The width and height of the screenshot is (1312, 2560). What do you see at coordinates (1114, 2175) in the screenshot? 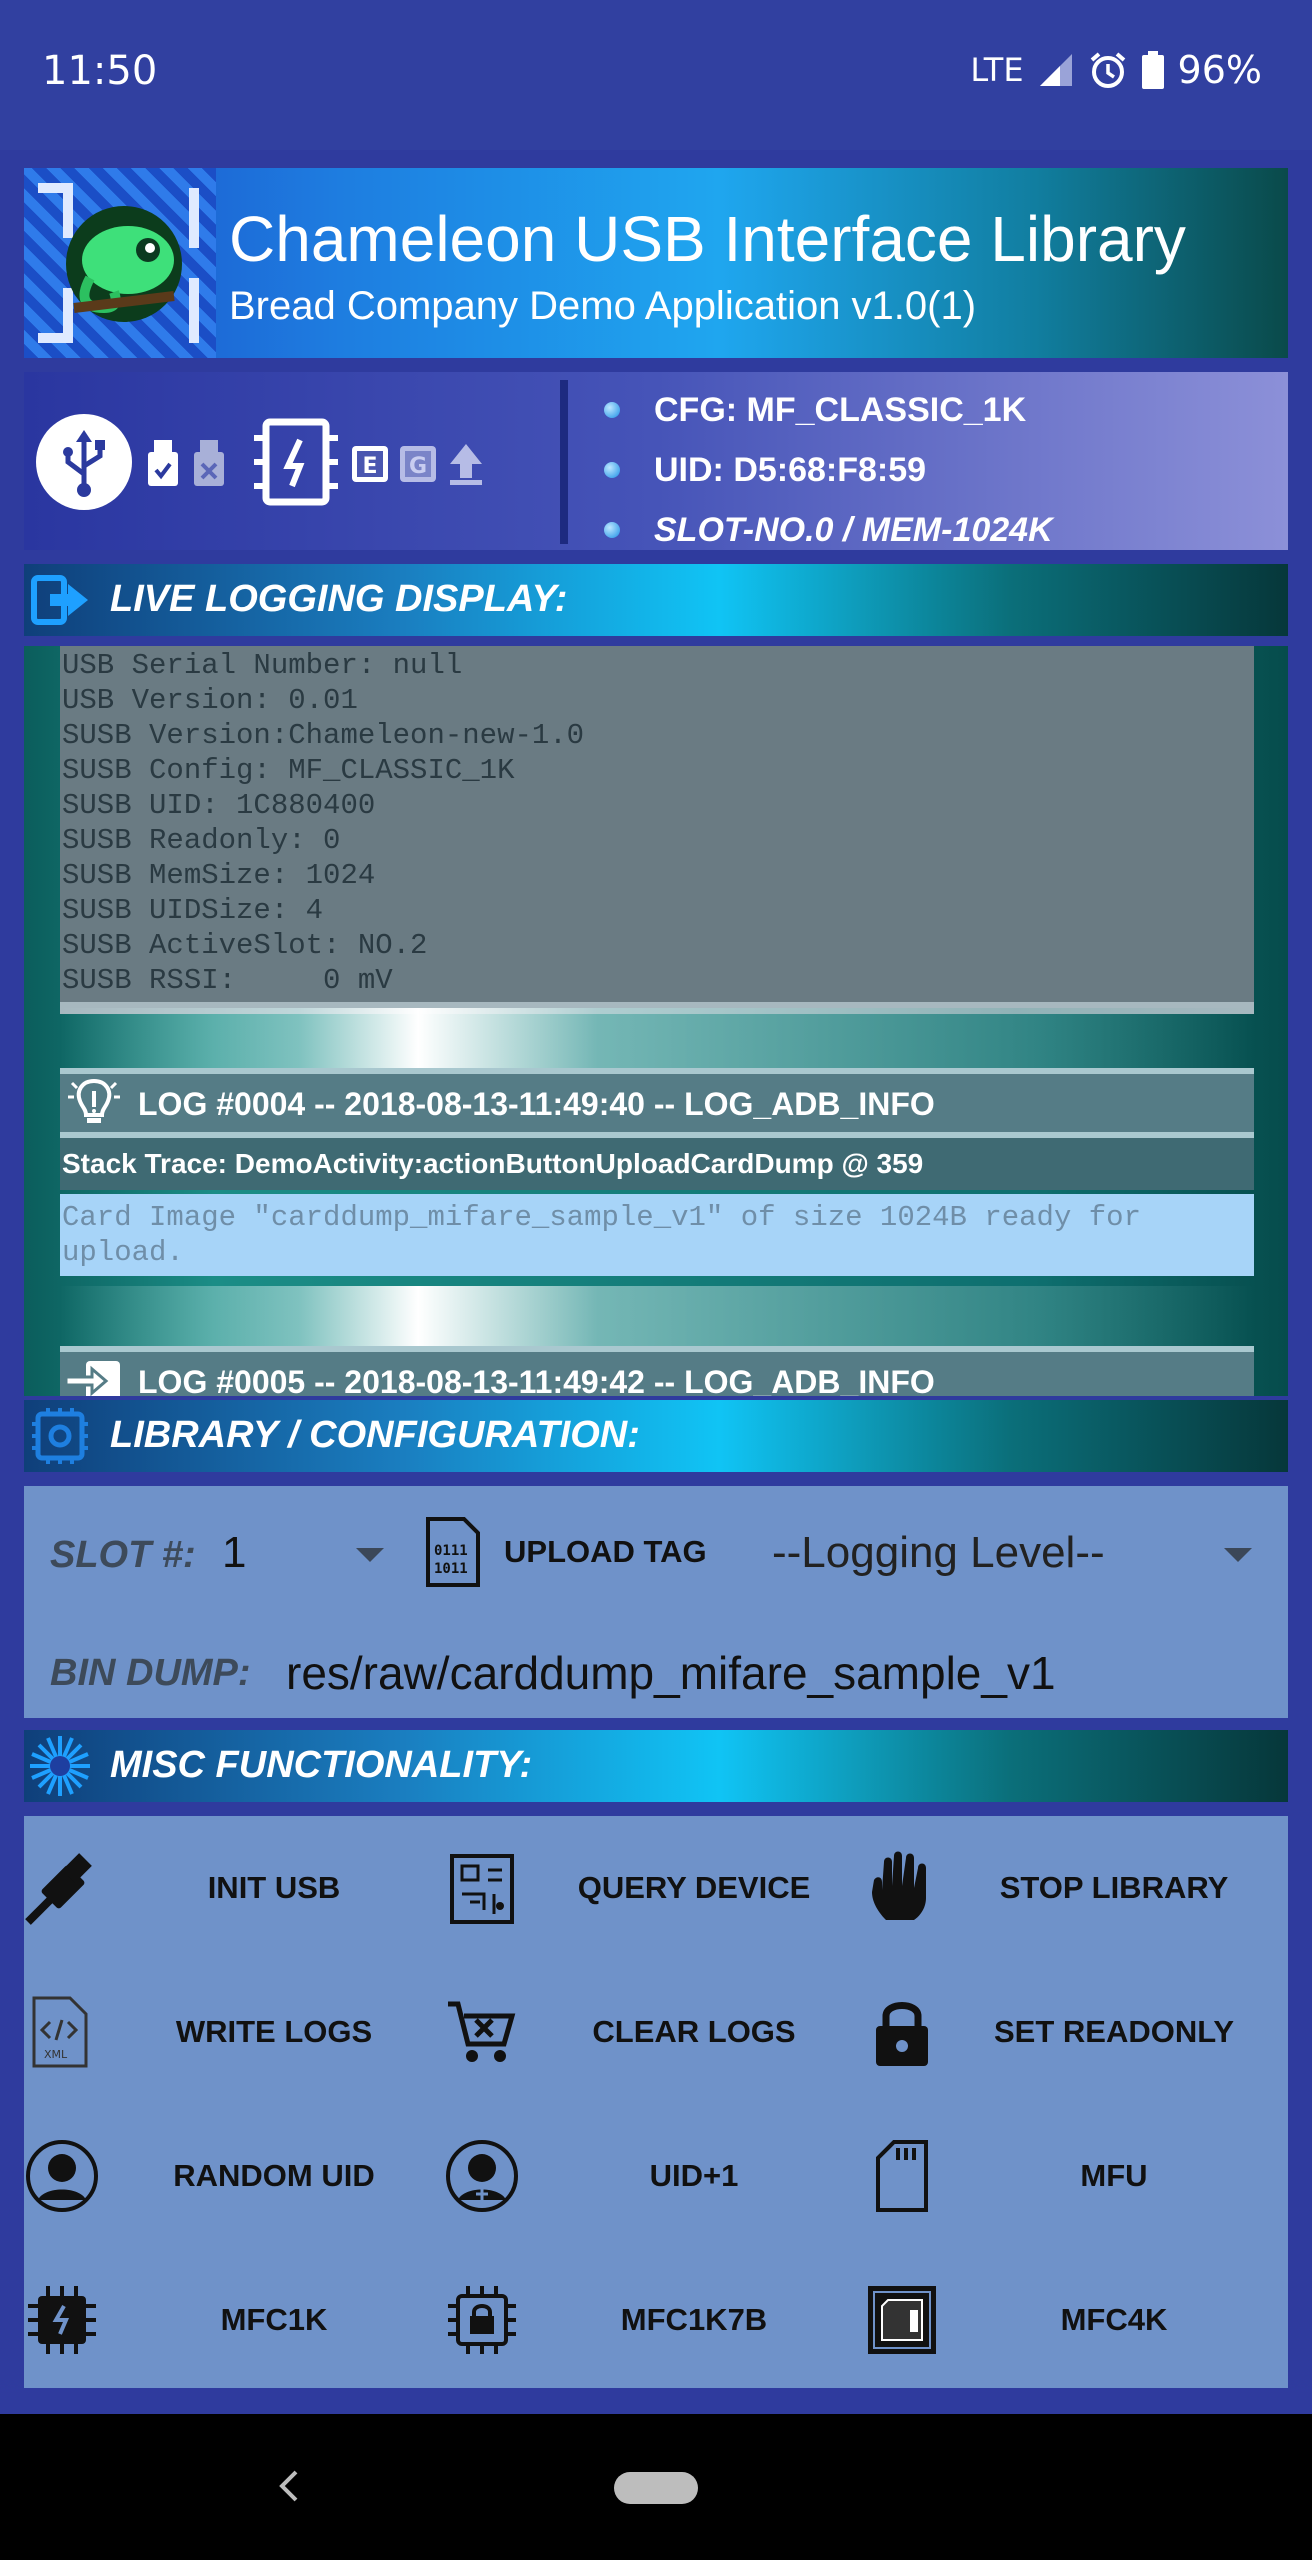
I see `button-label: MFU` at bounding box center [1114, 2175].